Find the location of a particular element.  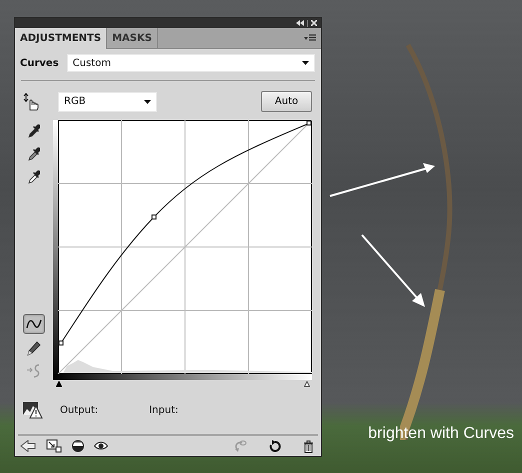

panel-tab: MASKS is located at coordinates (132, 38).